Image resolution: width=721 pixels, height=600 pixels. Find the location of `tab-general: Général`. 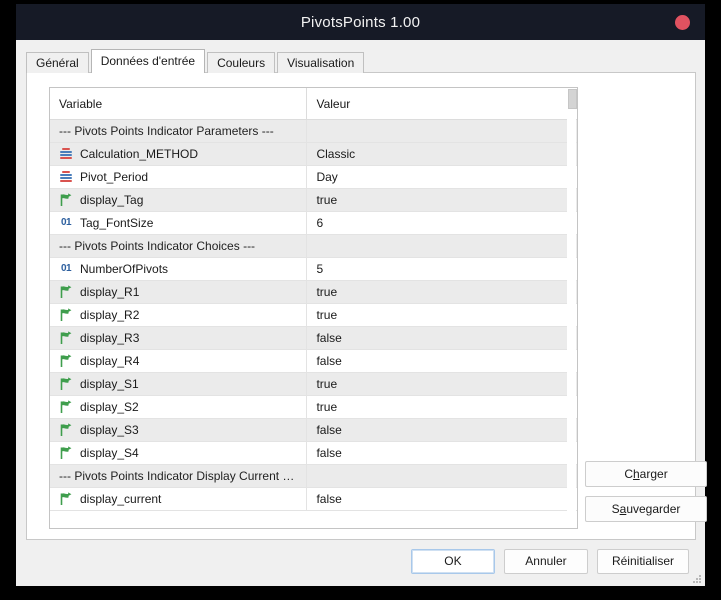

tab-general: Général is located at coordinates (57, 62).